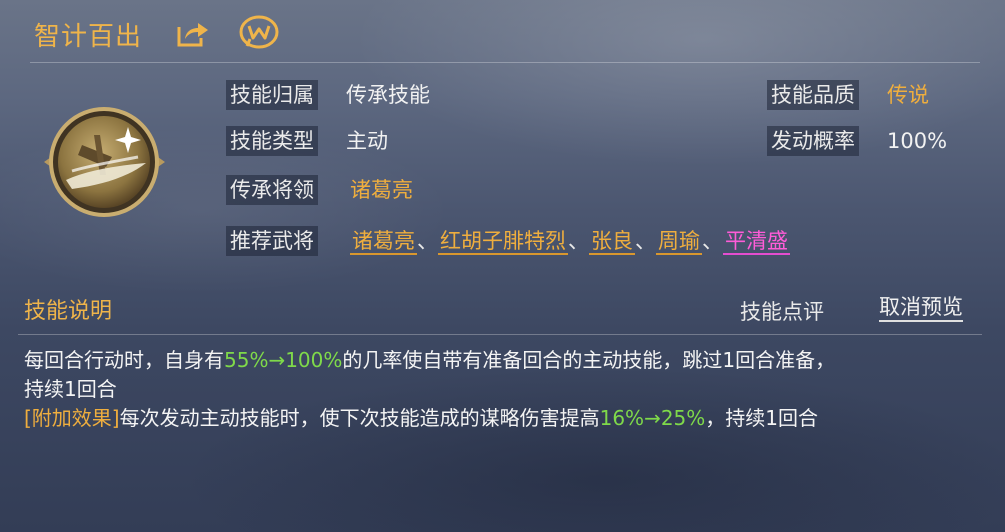 The height and width of the screenshot is (532, 1005). What do you see at coordinates (272, 190) in the screenshot?
I see `inherit-general-label: 传承将领` at bounding box center [272, 190].